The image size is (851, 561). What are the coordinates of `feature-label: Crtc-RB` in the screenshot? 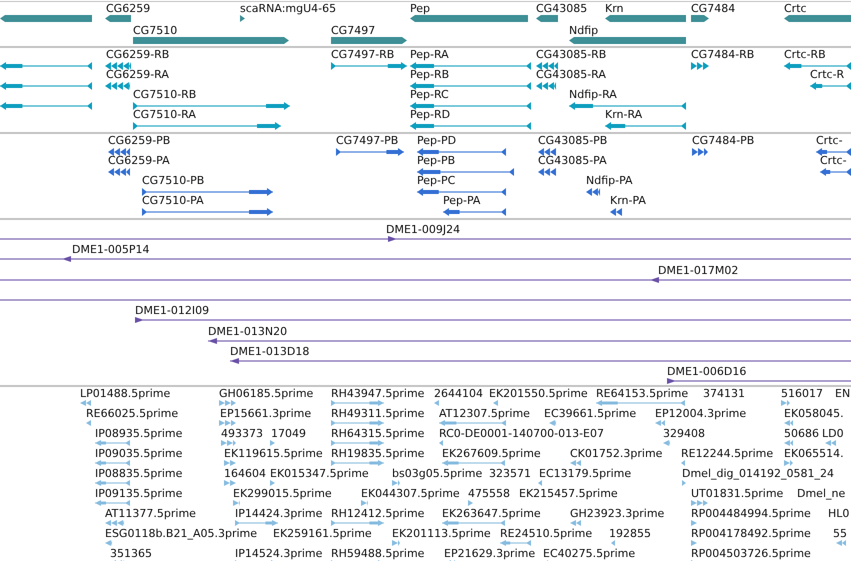 It's located at (805, 54).